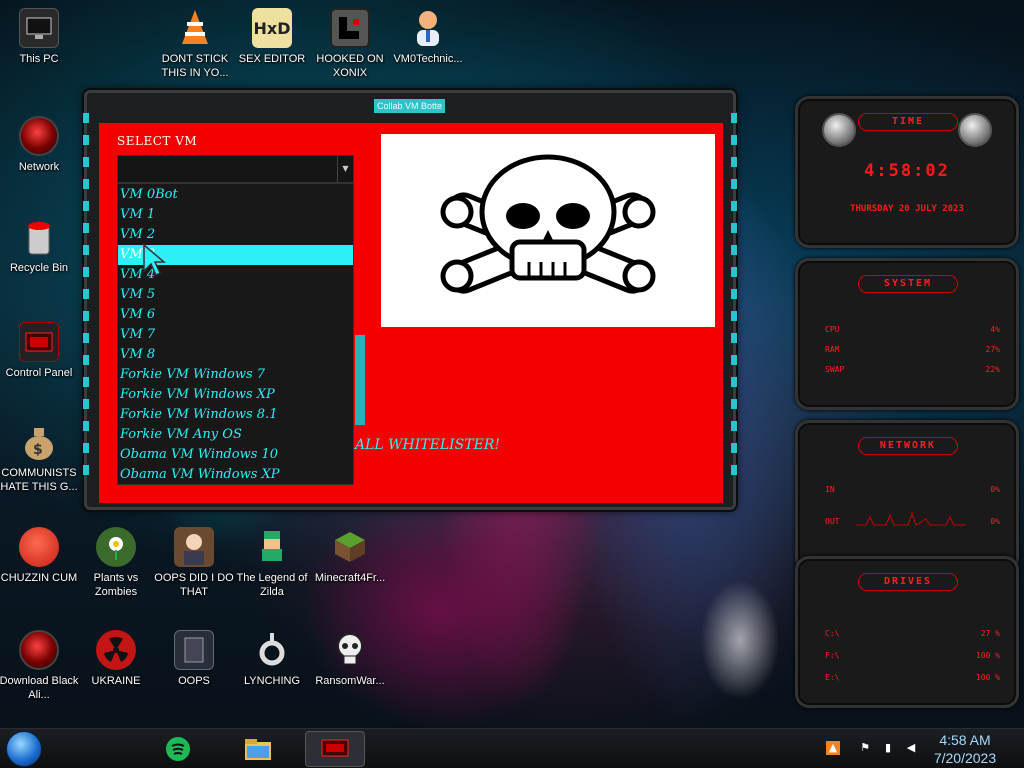 This screenshot has width=1024, height=768. Describe the element at coordinates (39, 268) in the screenshot. I see `desktop-icon-label: Recycle Bin` at that location.